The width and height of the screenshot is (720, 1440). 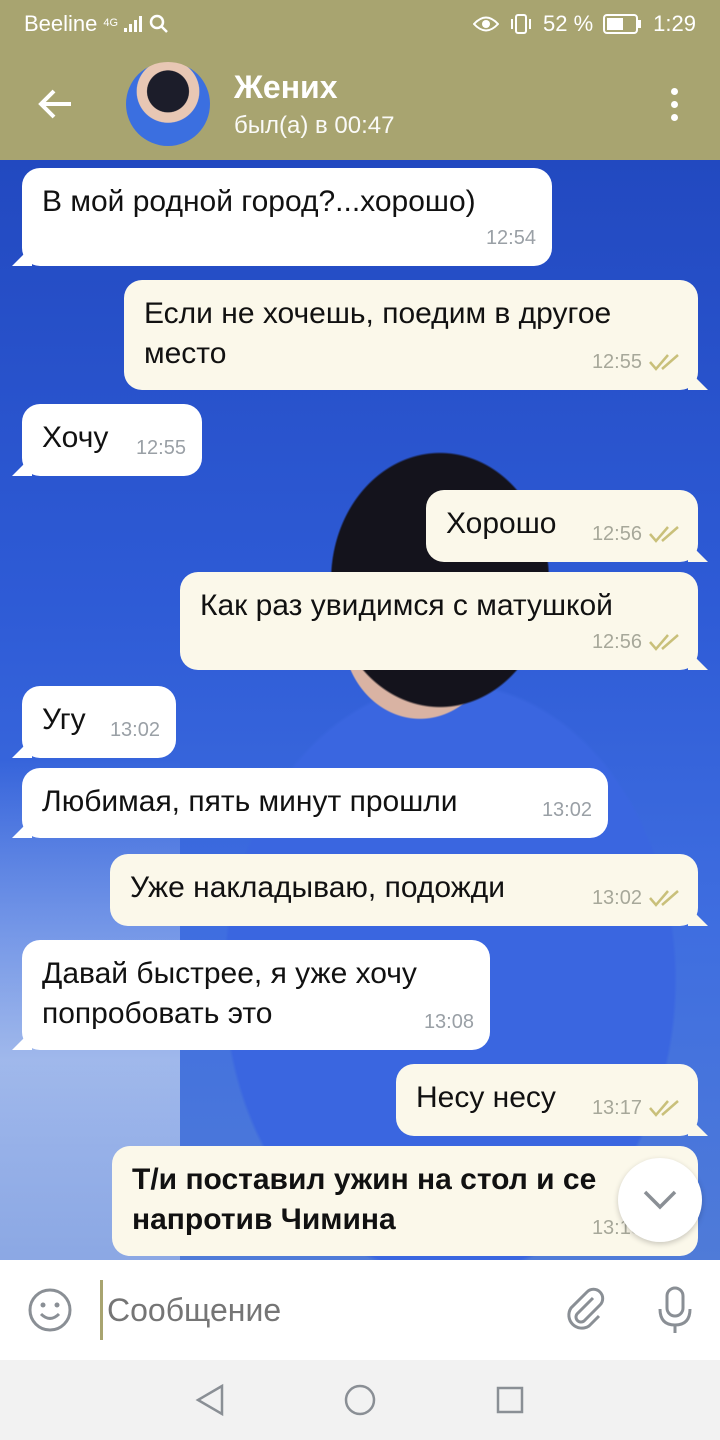 What do you see at coordinates (168, 104) in the screenshot?
I see `avatar` at bounding box center [168, 104].